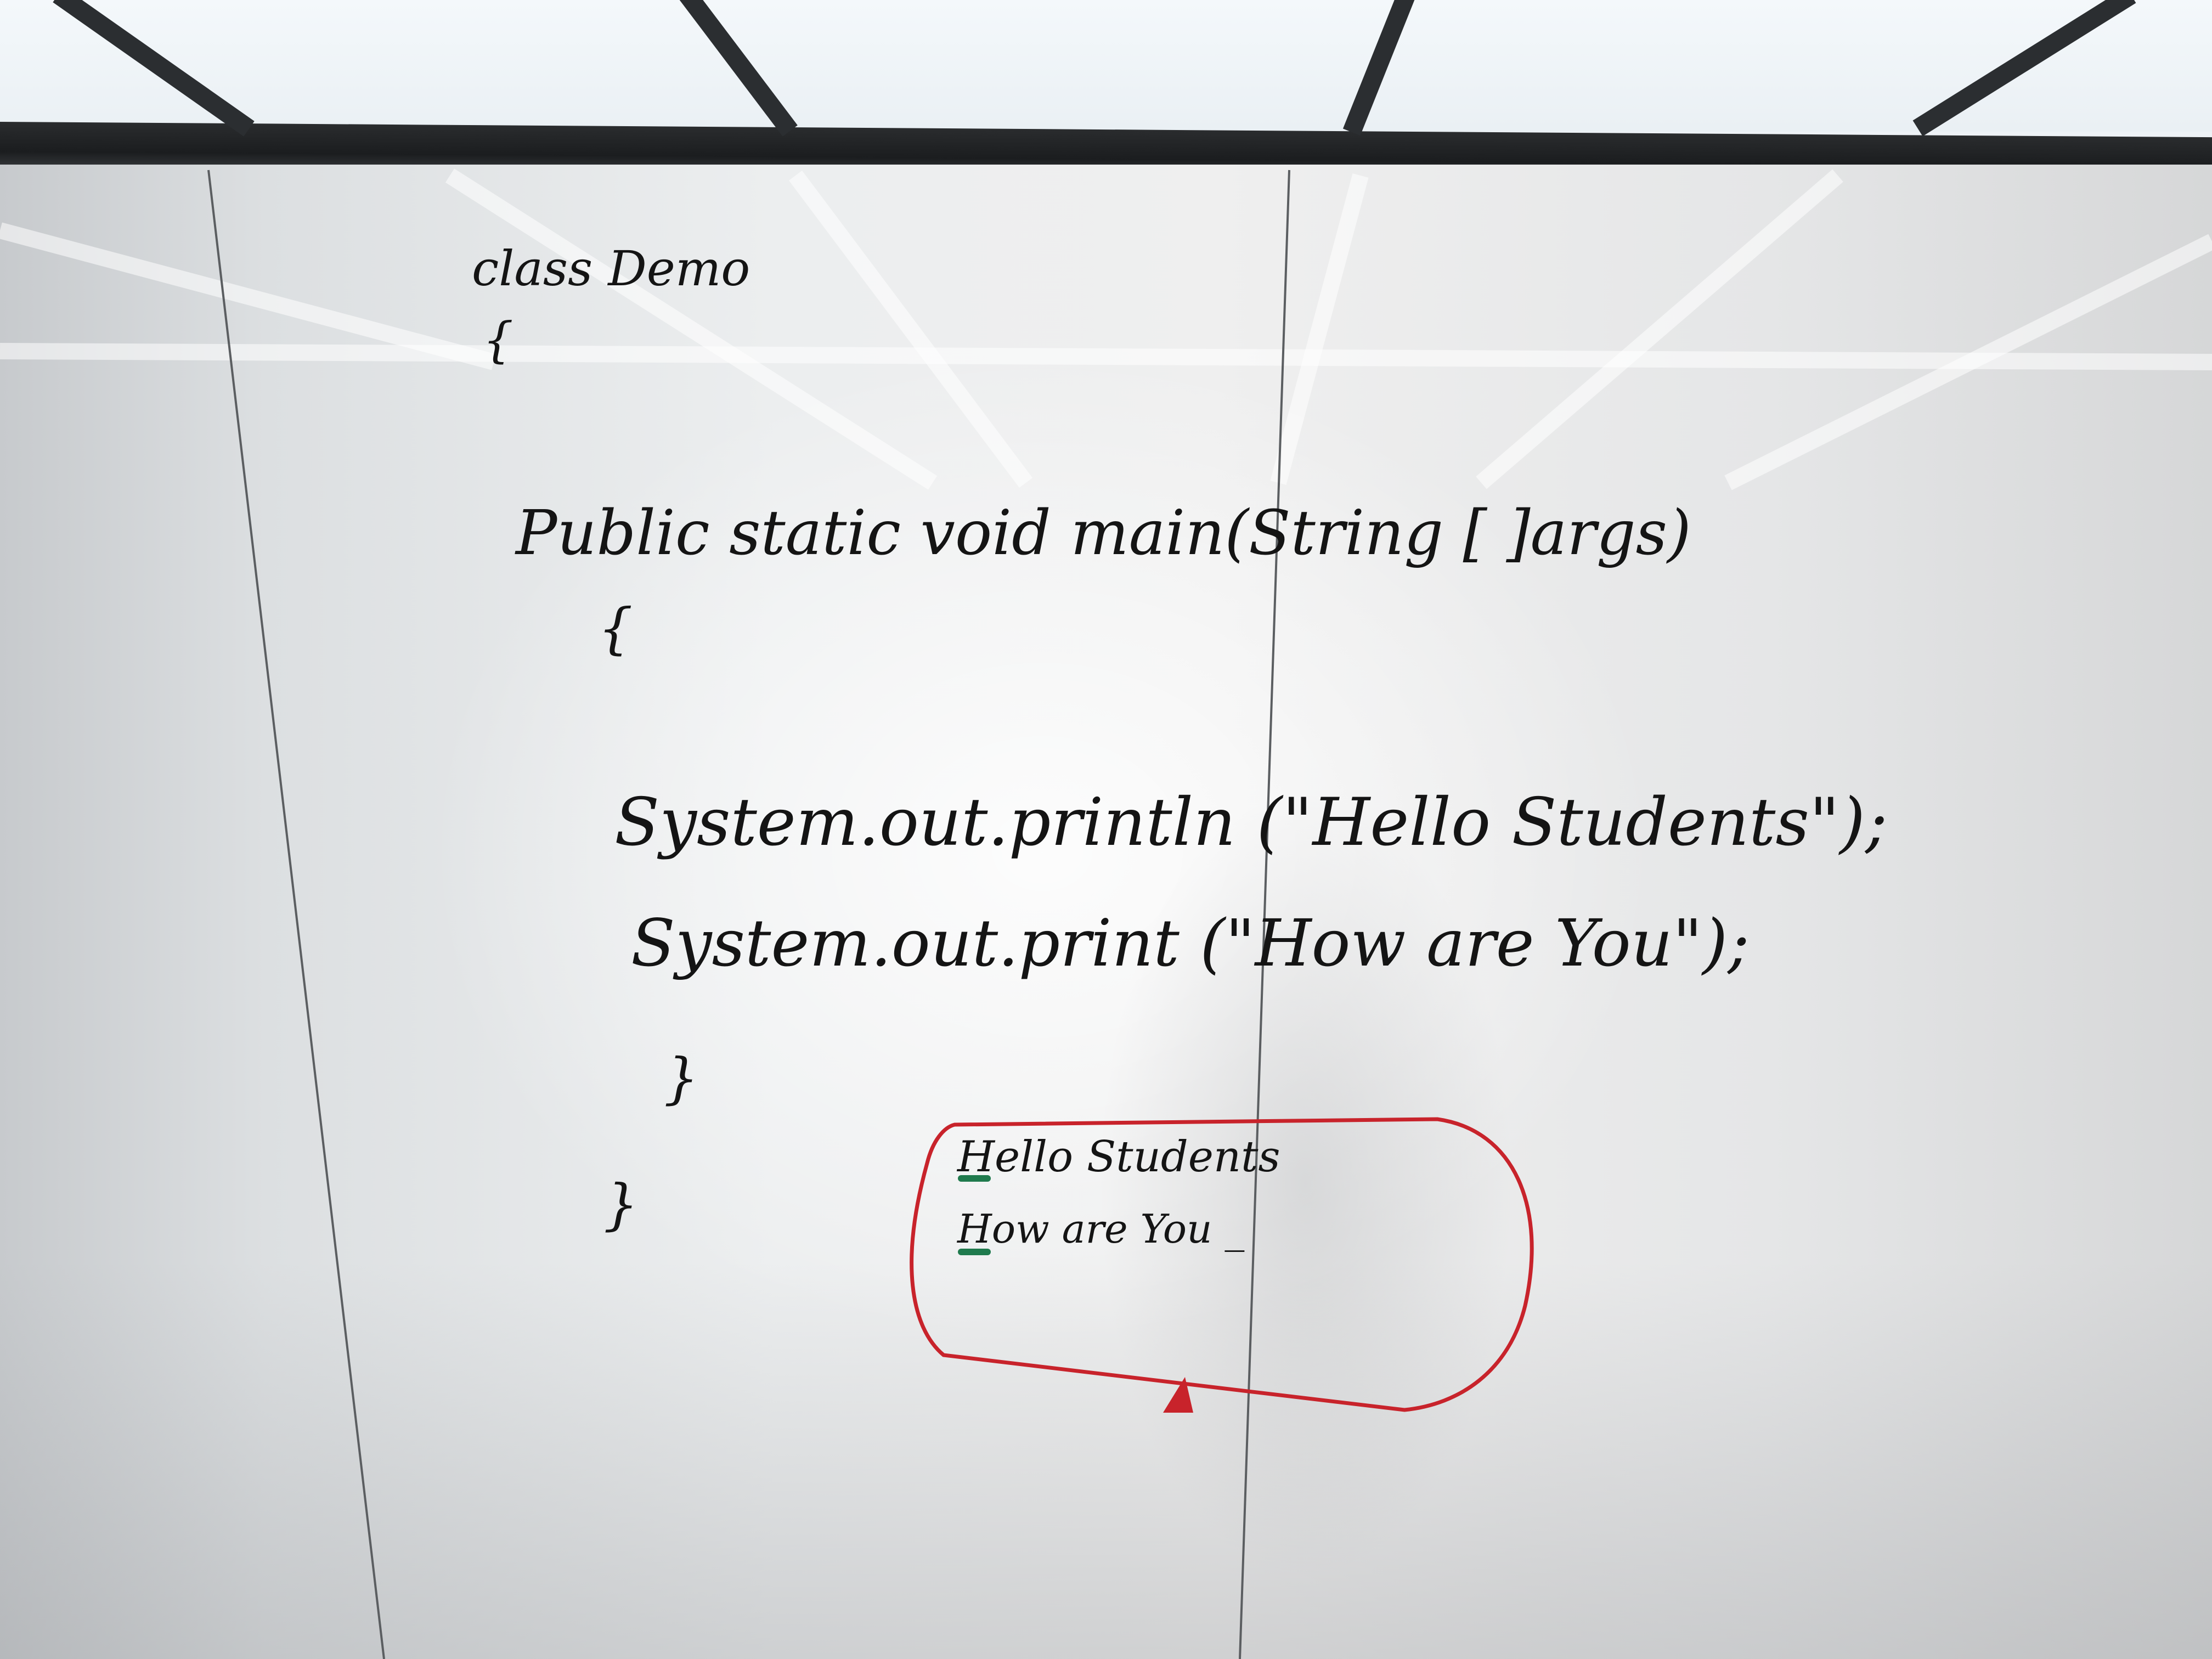 The image size is (2212, 1659). What do you see at coordinates (1250, 823) in the screenshot?
I see `code-line-5: System.out.println ("Hello Students");` at bounding box center [1250, 823].